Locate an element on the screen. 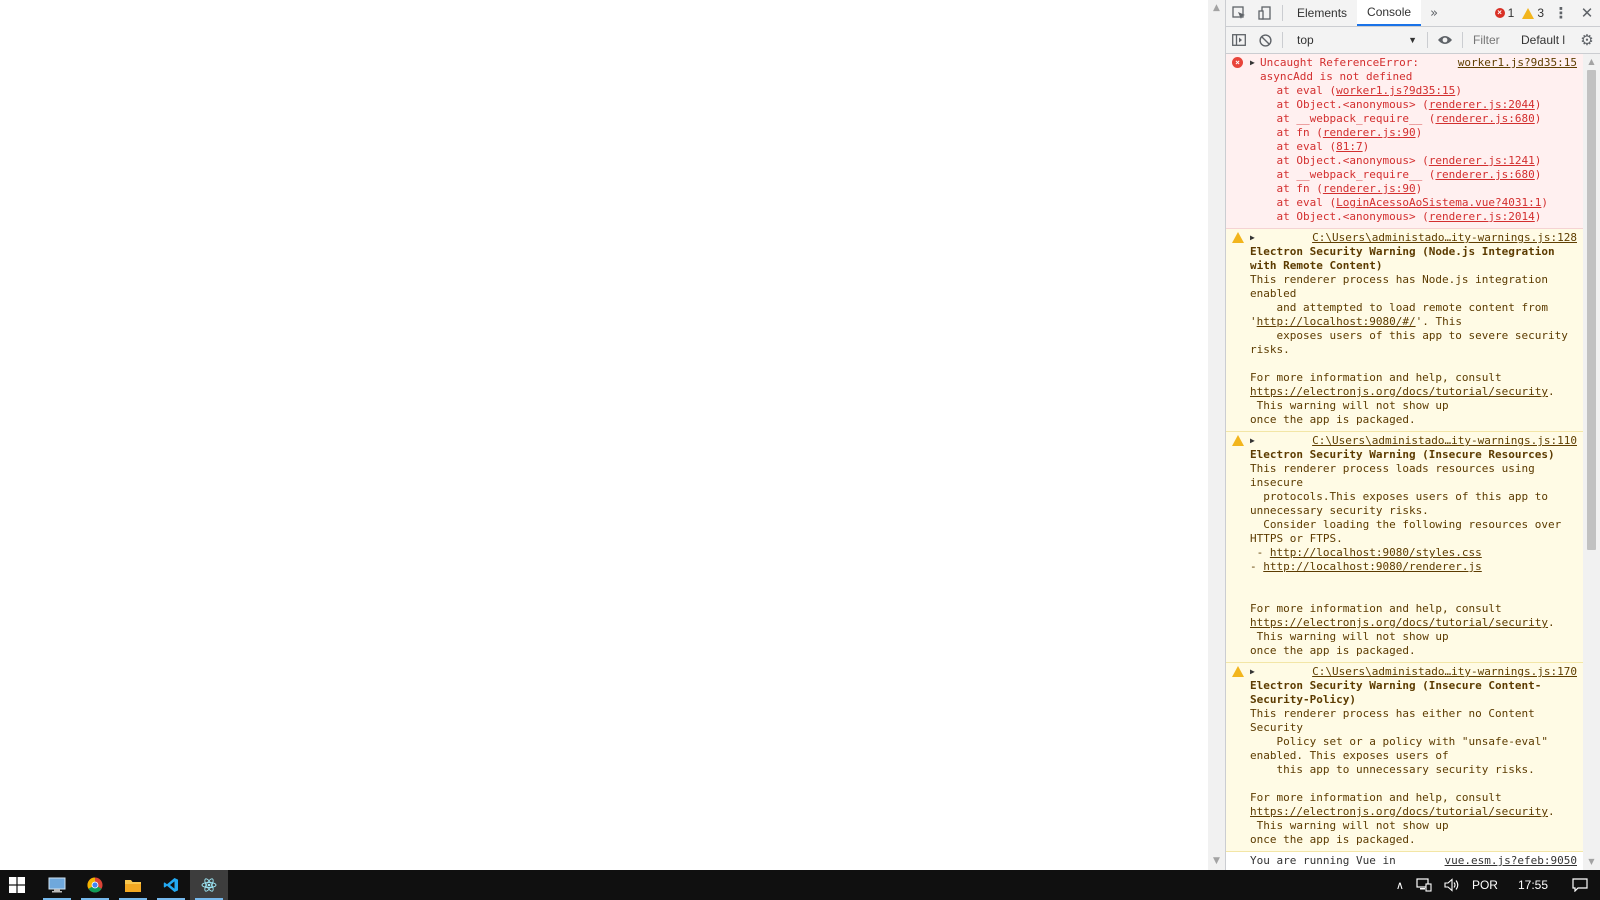  warning-body-line: - http://localhost:9080/renderer.js is located at coordinates (1413, 567).